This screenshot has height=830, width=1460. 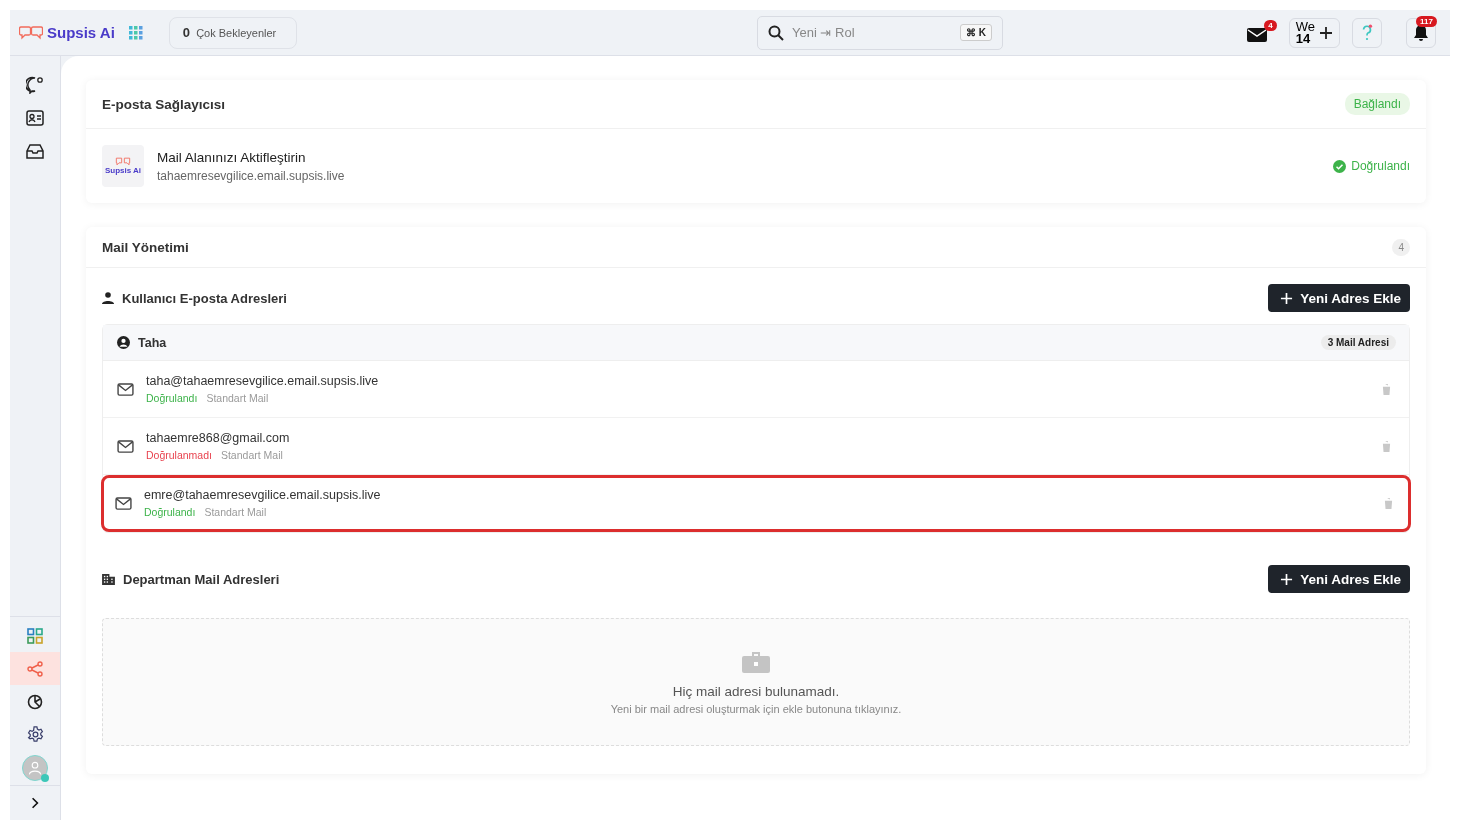 I want to click on settings-icon, so click(x=35, y=734).